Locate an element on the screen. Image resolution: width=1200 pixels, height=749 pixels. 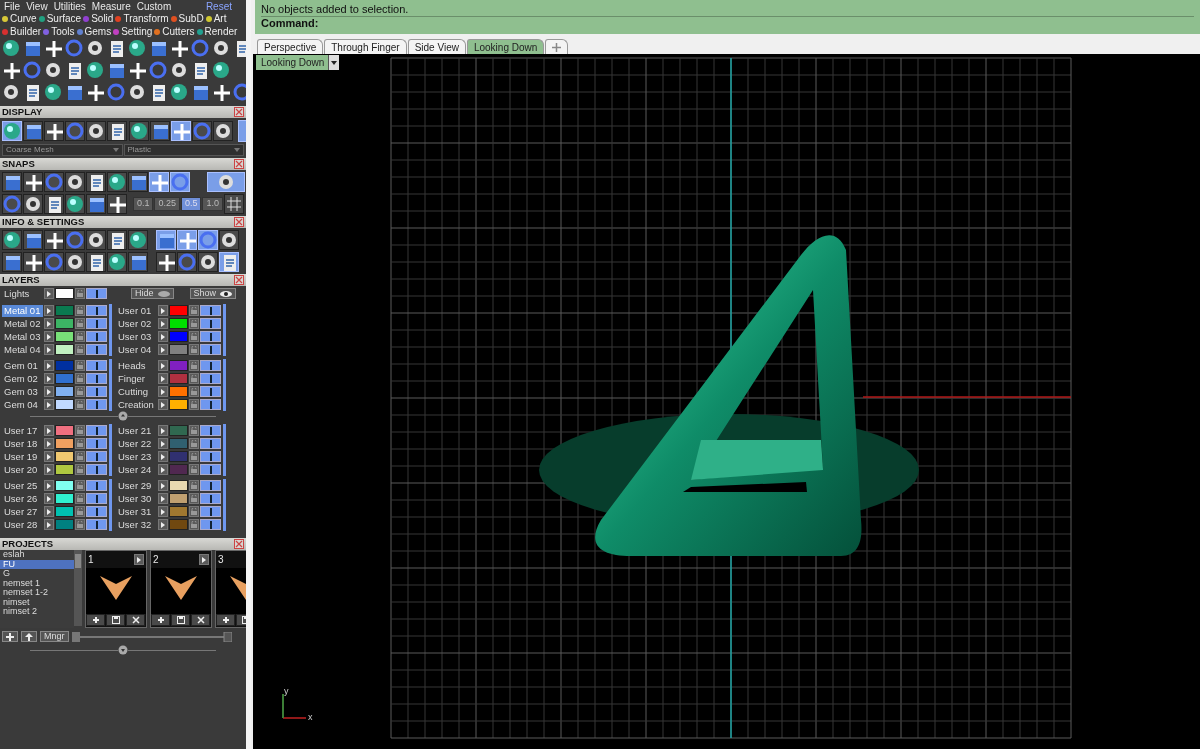
category-tab: Builder is located at coordinates (26, 31).